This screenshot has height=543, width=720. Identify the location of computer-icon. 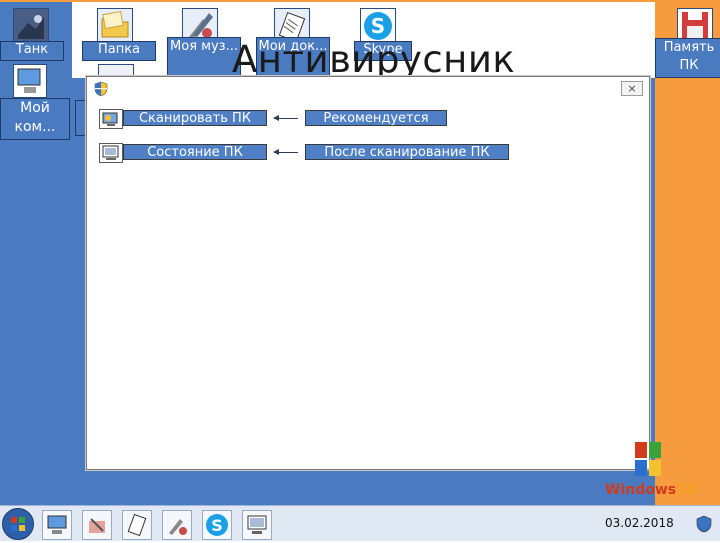
(30, 81).